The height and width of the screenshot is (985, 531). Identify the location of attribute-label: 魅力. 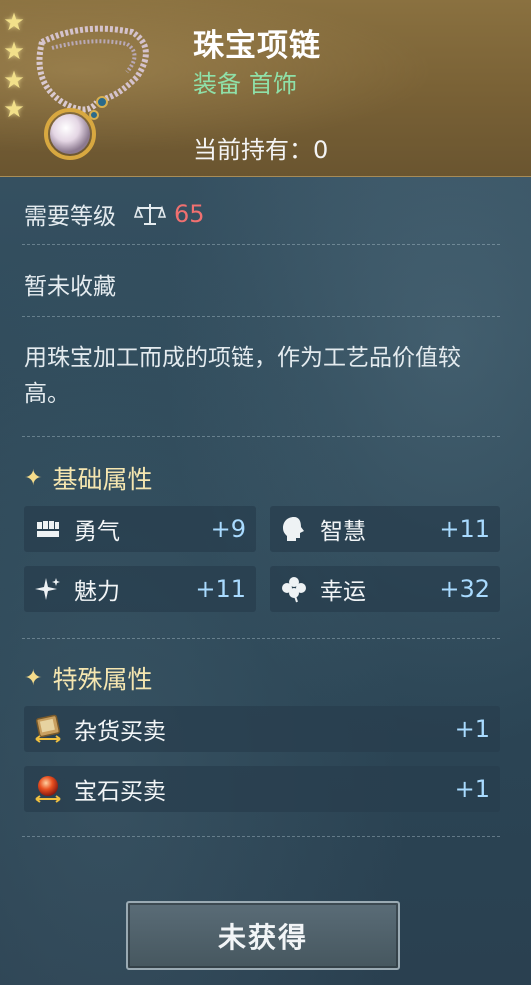
(97, 592).